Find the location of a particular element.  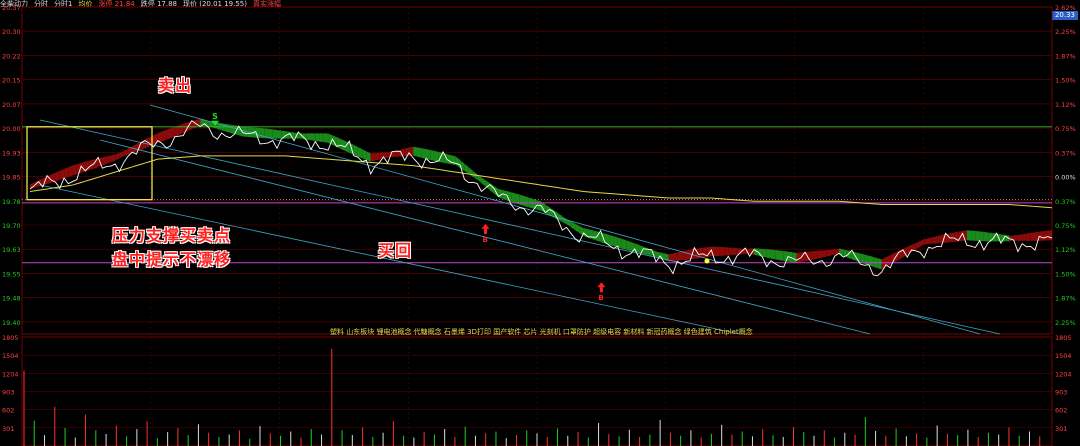

y-tick-right: 0.00% is located at coordinates (1065, 178).